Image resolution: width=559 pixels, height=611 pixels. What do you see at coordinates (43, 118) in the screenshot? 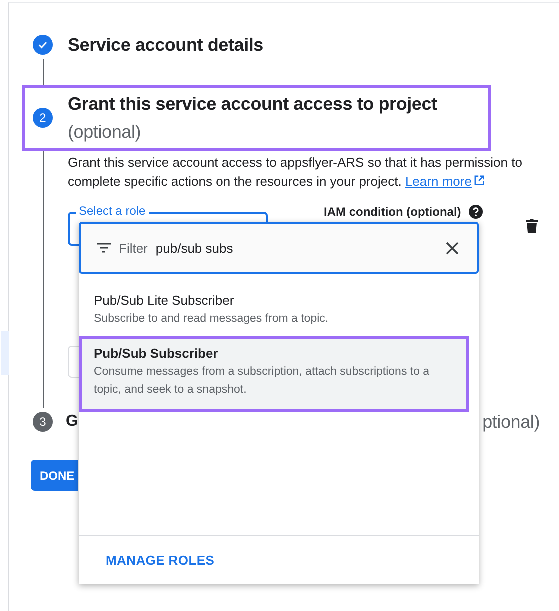
I see `step-number: 2` at bounding box center [43, 118].